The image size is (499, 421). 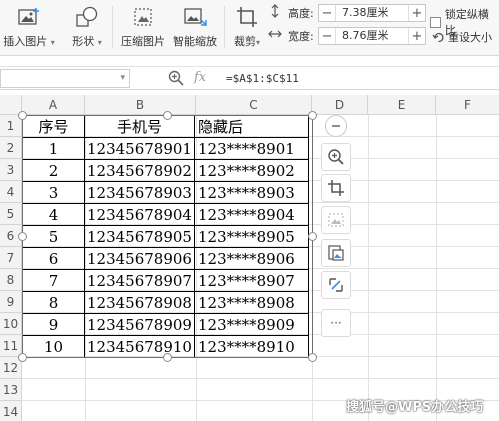 What do you see at coordinates (438, 37) in the screenshot?
I see `reset-icon` at bounding box center [438, 37].